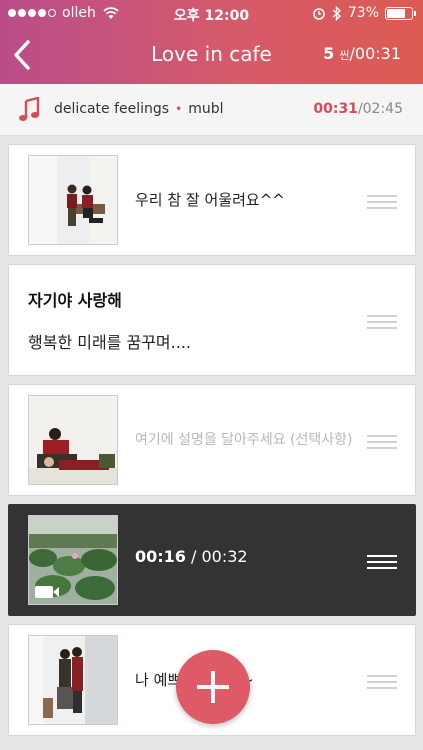 This screenshot has height=750, width=423. Describe the element at coordinates (211, 55) in the screenshot. I see `nav-bar: Love in cafe 5 씬/00:31` at that location.